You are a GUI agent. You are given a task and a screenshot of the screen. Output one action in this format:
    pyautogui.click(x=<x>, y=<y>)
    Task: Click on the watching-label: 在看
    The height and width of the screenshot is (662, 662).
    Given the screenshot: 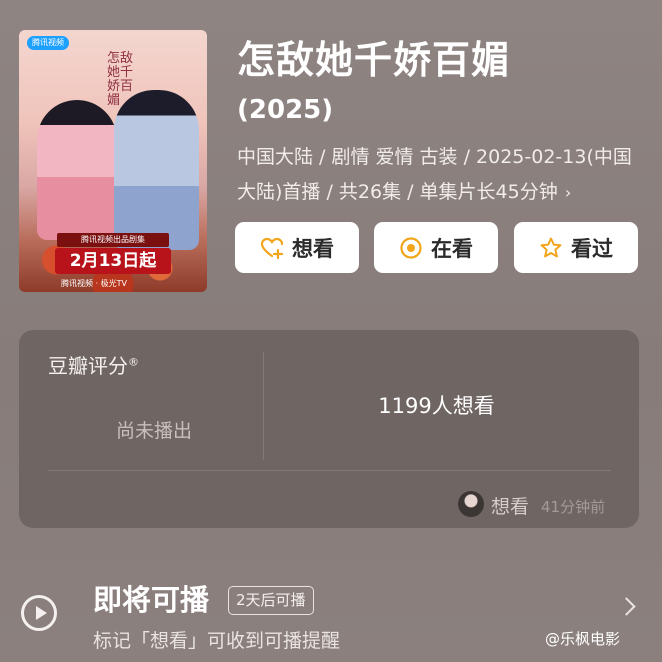 What is the action you would take?
    pyautogui.click(x=452, y=248)
    